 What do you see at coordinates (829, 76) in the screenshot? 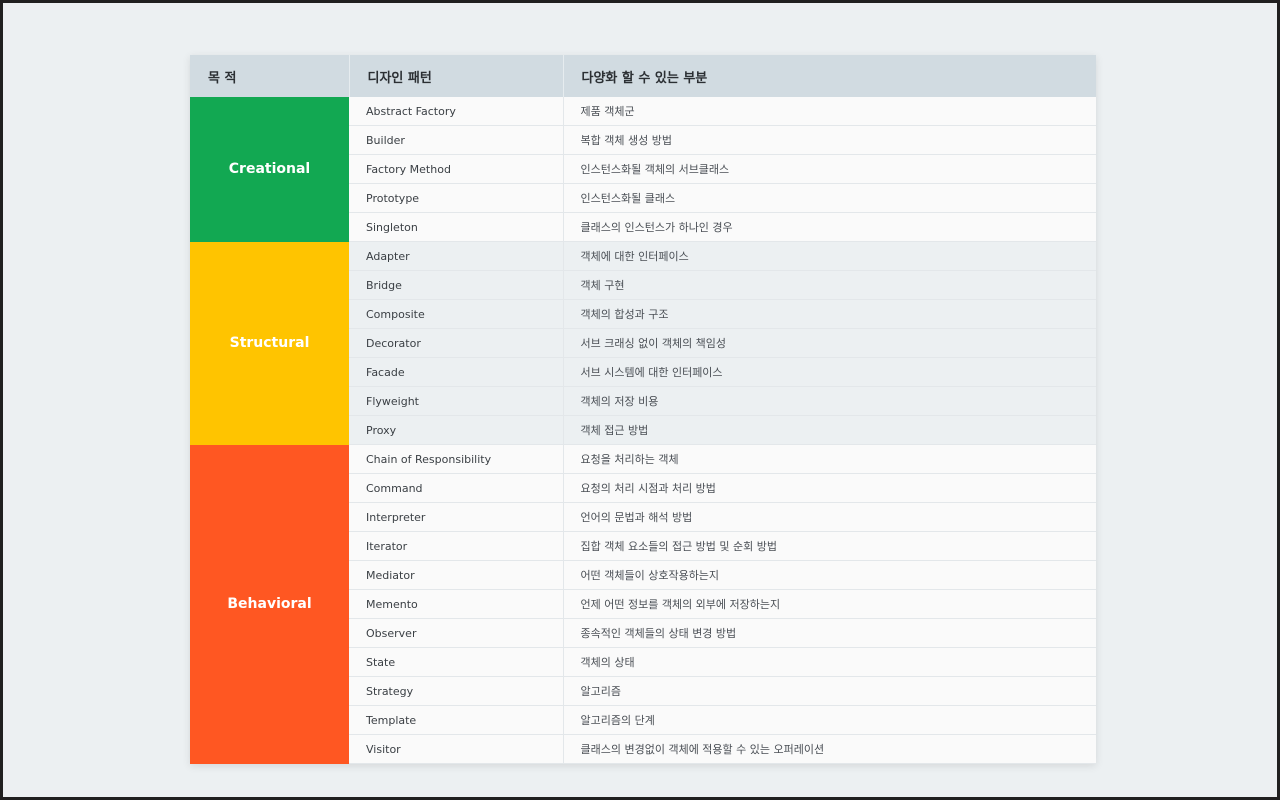
I see `header-variation: 다양화 할 수 있는 부분` at bounding box center [829, 76].